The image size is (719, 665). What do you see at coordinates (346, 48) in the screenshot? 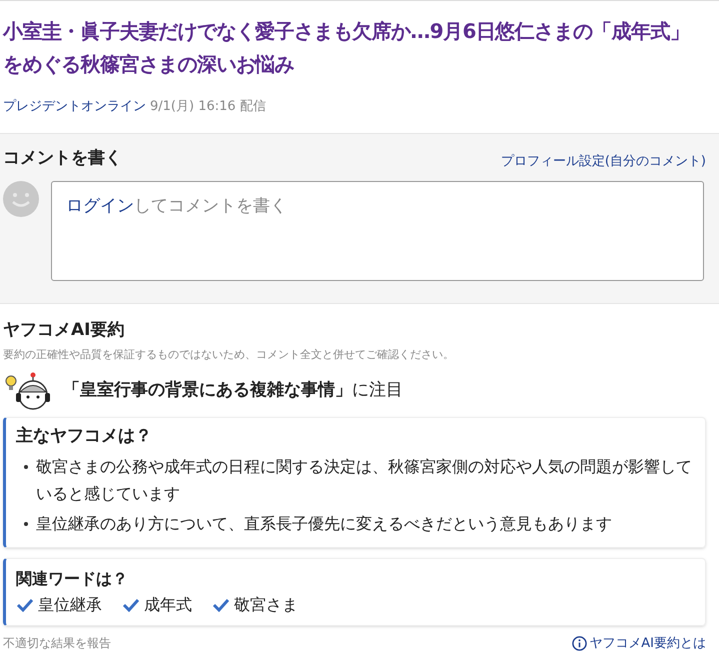
I see `article-title: 小室圭・眞子夫妻だけでなく愛子さまも欠席か…9月6日悠仁さまの「成年式」をめぐる秋篠宮さまの深いお悩み` at bounding box center [346, 48].